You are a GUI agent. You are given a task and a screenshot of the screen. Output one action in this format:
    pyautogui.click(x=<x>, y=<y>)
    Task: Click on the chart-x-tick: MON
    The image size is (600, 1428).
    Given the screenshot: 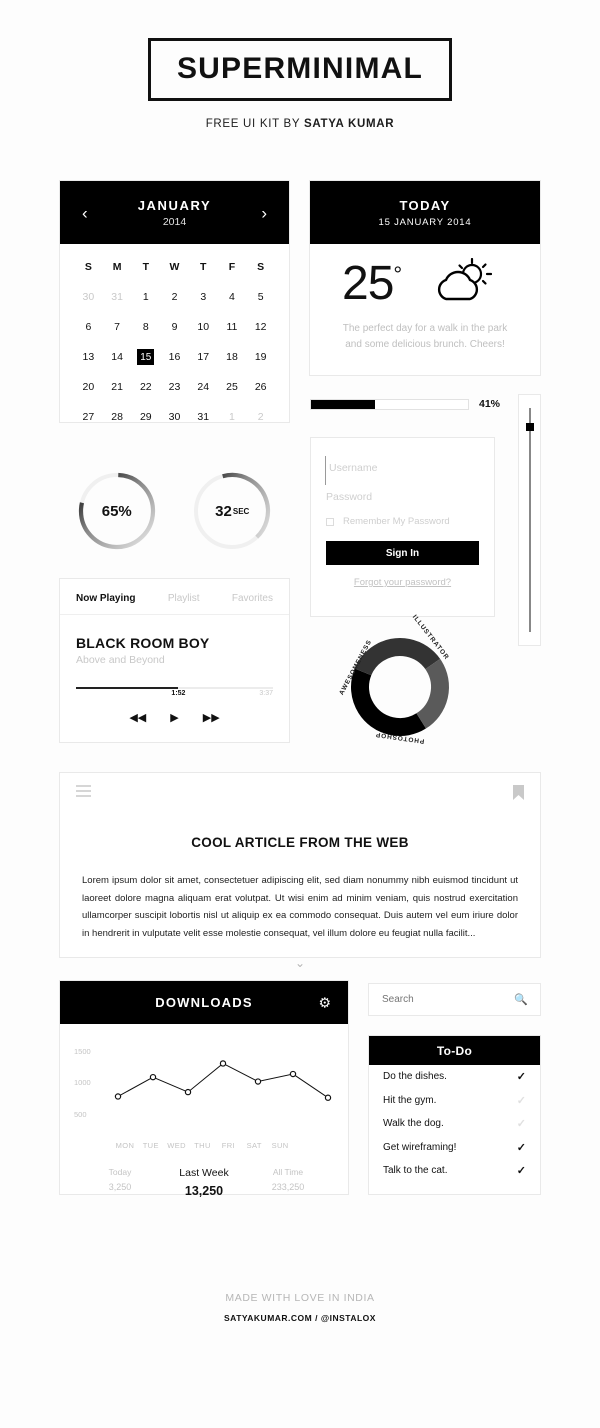 What is the action you would take?
    pyautogui.click(x=125, y=1145)
    